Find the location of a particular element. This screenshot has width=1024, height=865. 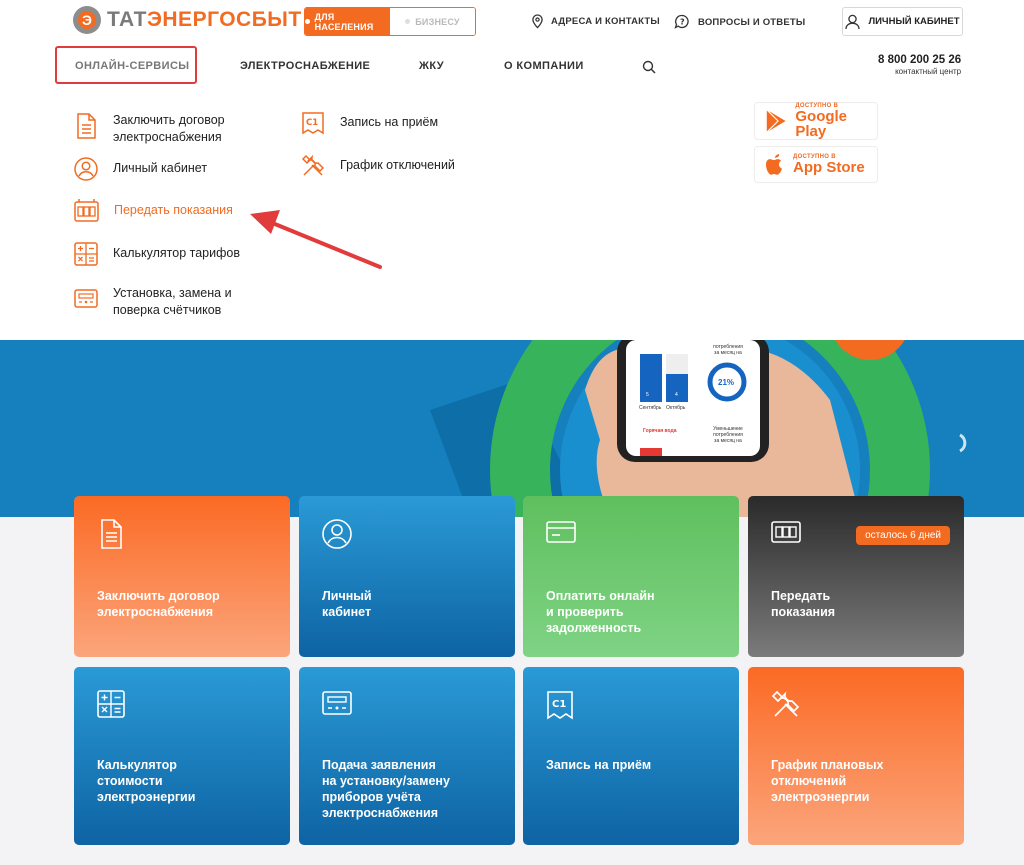

tile-appointment-label: Запись на приём is located at coordinates (599, 765).